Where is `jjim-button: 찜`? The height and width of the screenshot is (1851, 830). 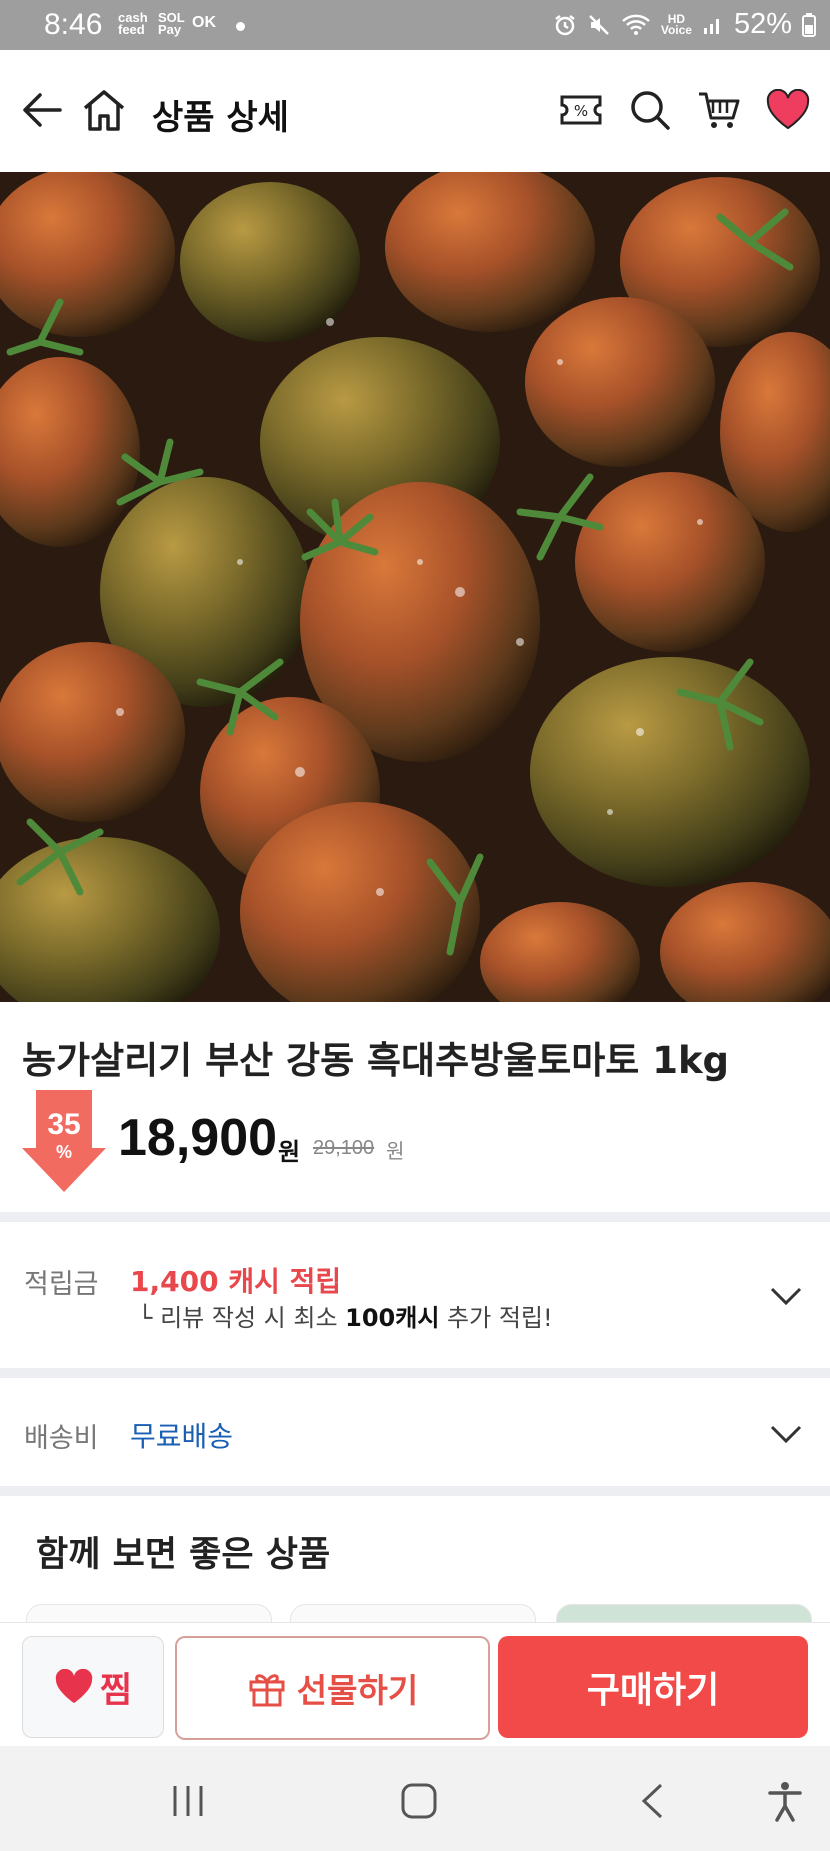 jjim-button: 찜 is located at coordinates (93, 1687).